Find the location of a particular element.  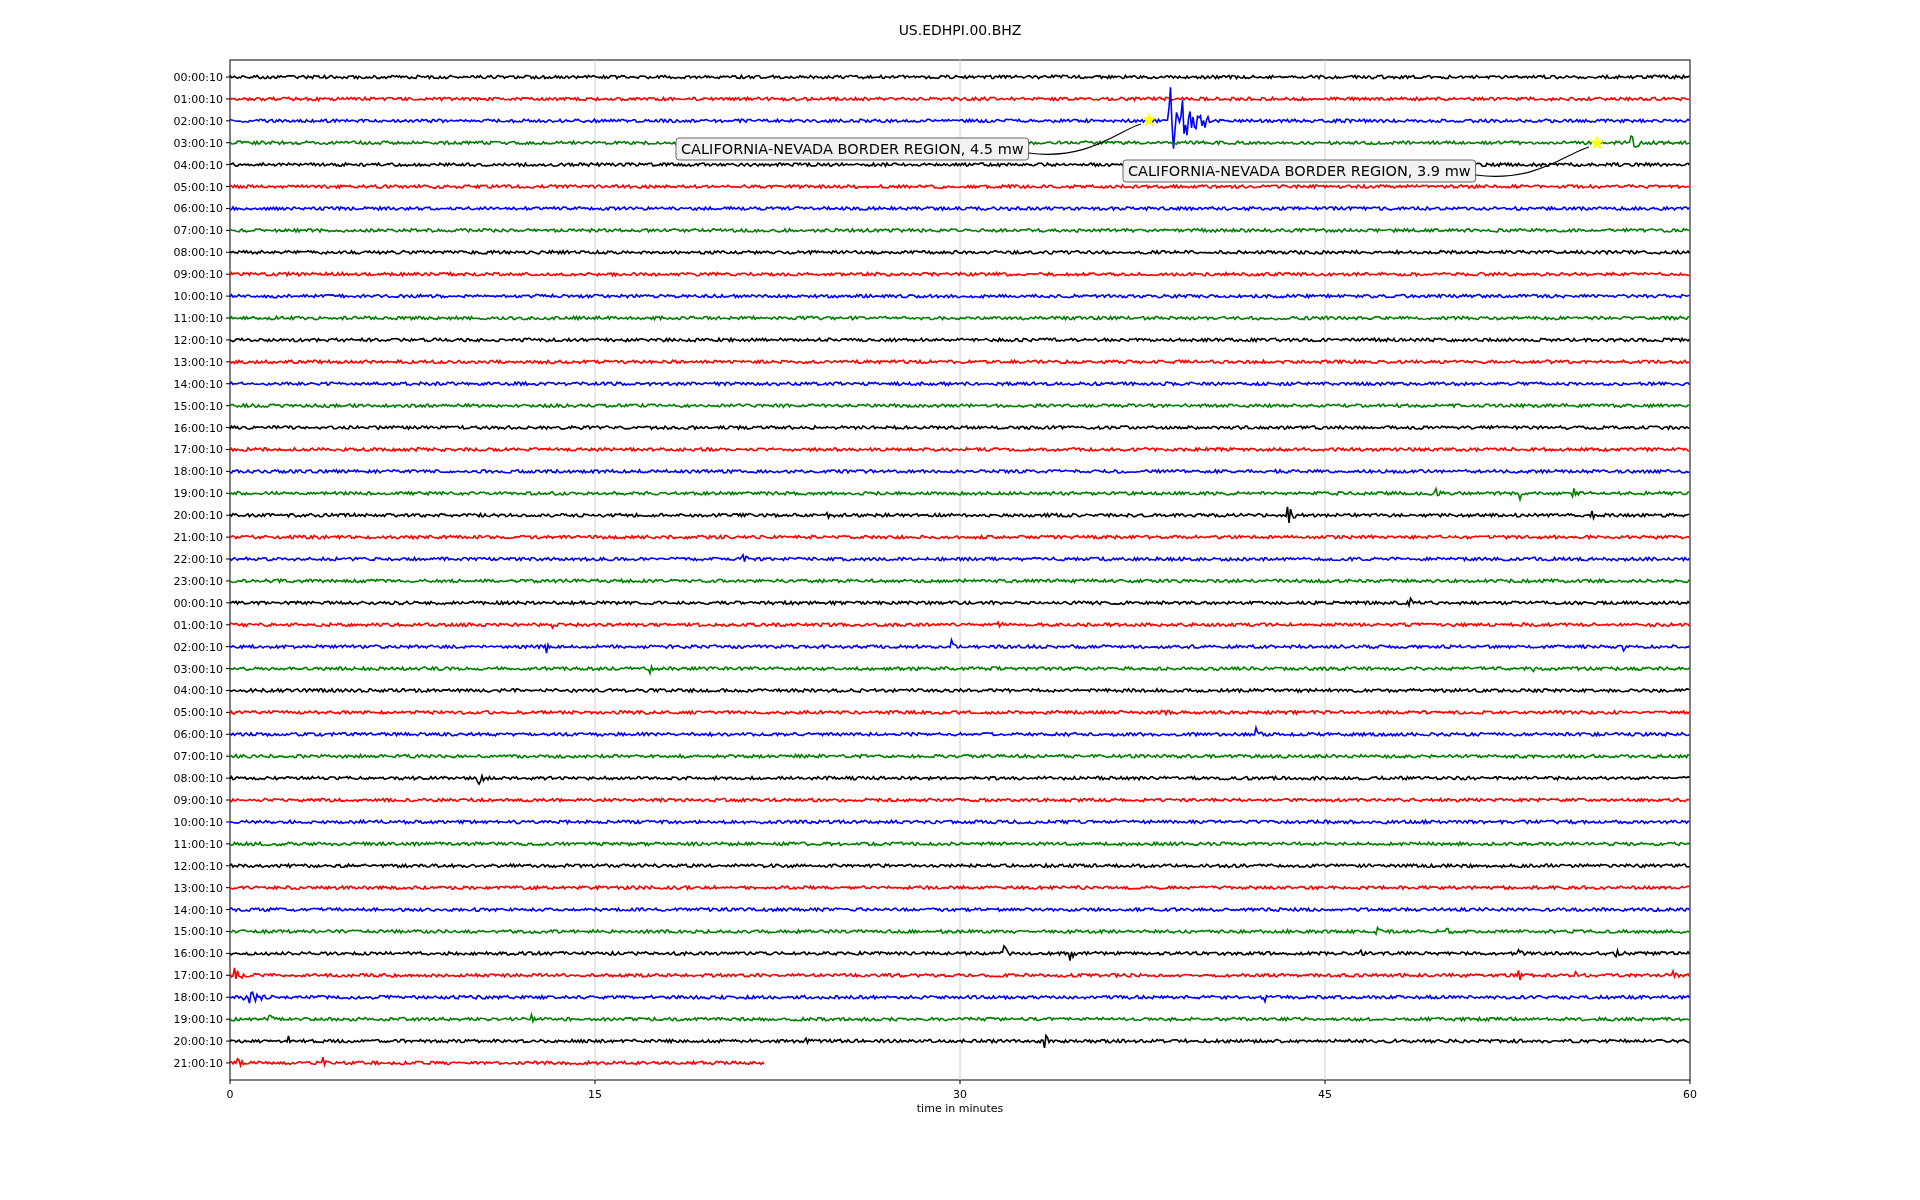

tick-label: 22:00:10 is located at coordinates (198, 559).